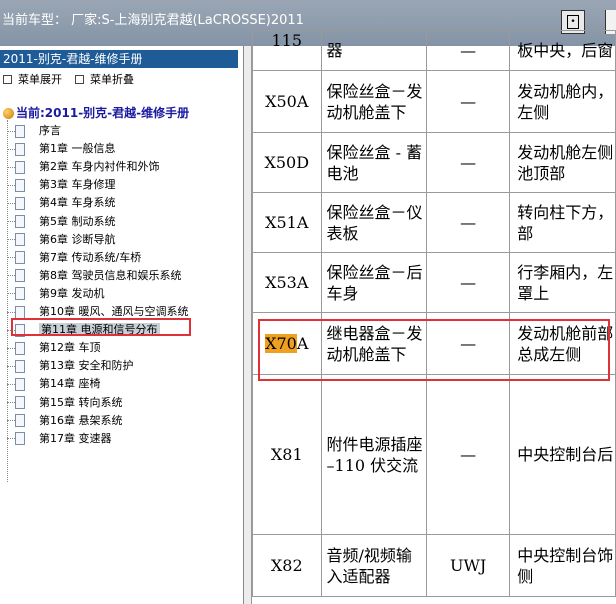 This screenshot has width=616, height=604. I want to click on collapse-menu-button: 菜单折叠, so click(104, 80).